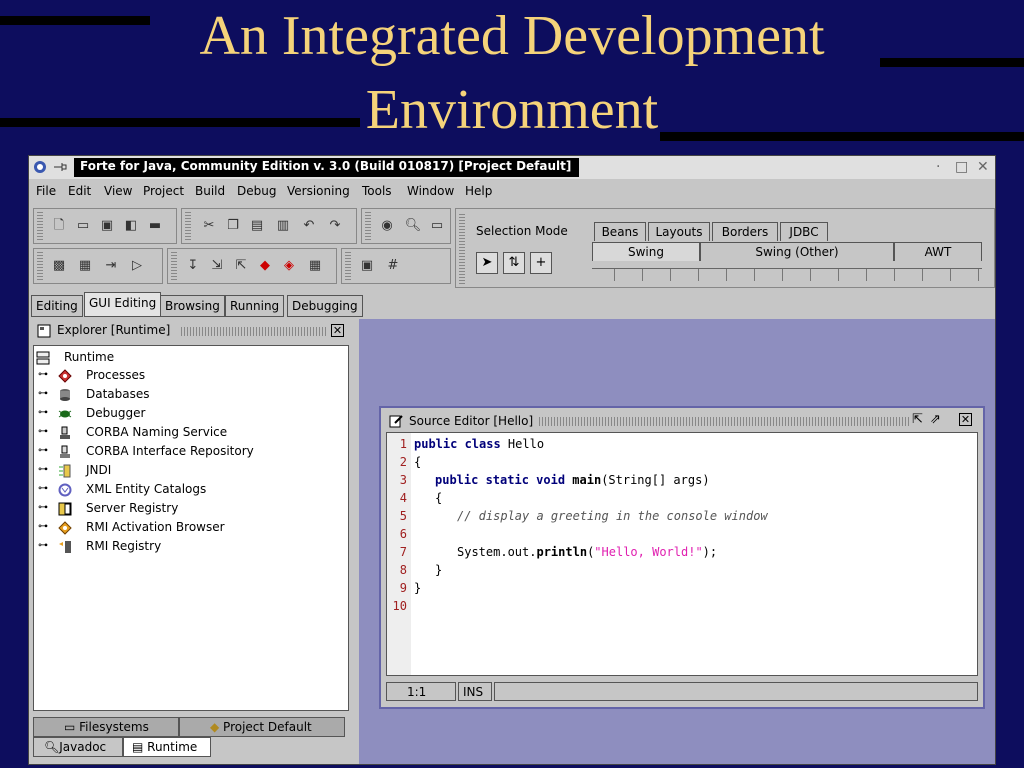  I want to click on debug-step-icon: ⇥, so click(111, 266).